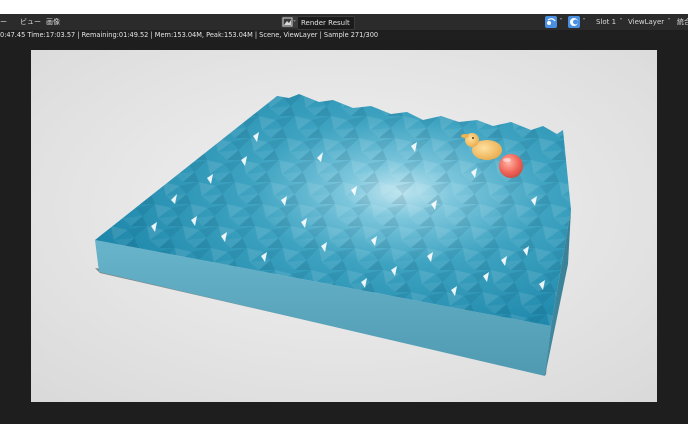  I want to click on image-browse-button: ˅, so click(289, 22).